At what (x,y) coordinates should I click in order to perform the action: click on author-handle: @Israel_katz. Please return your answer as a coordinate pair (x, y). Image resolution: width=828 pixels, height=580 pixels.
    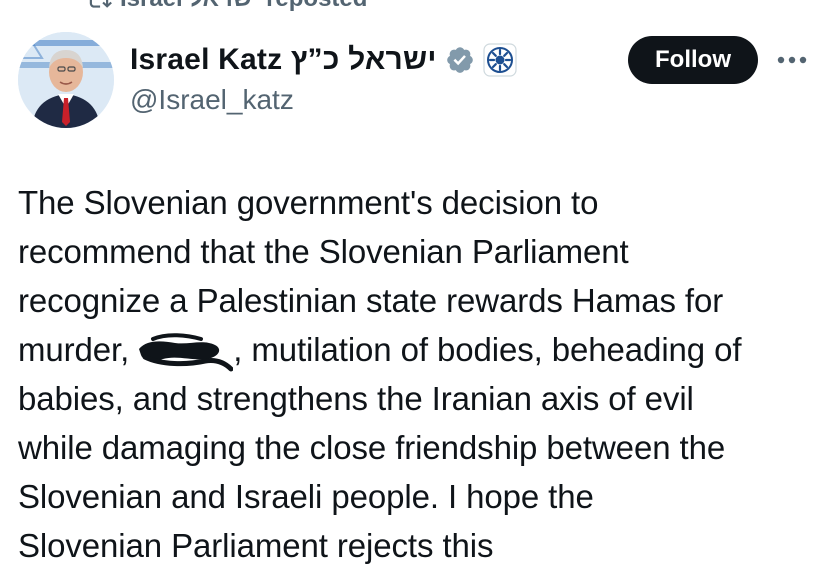
    Looking at the image, I should click on (212, 100).